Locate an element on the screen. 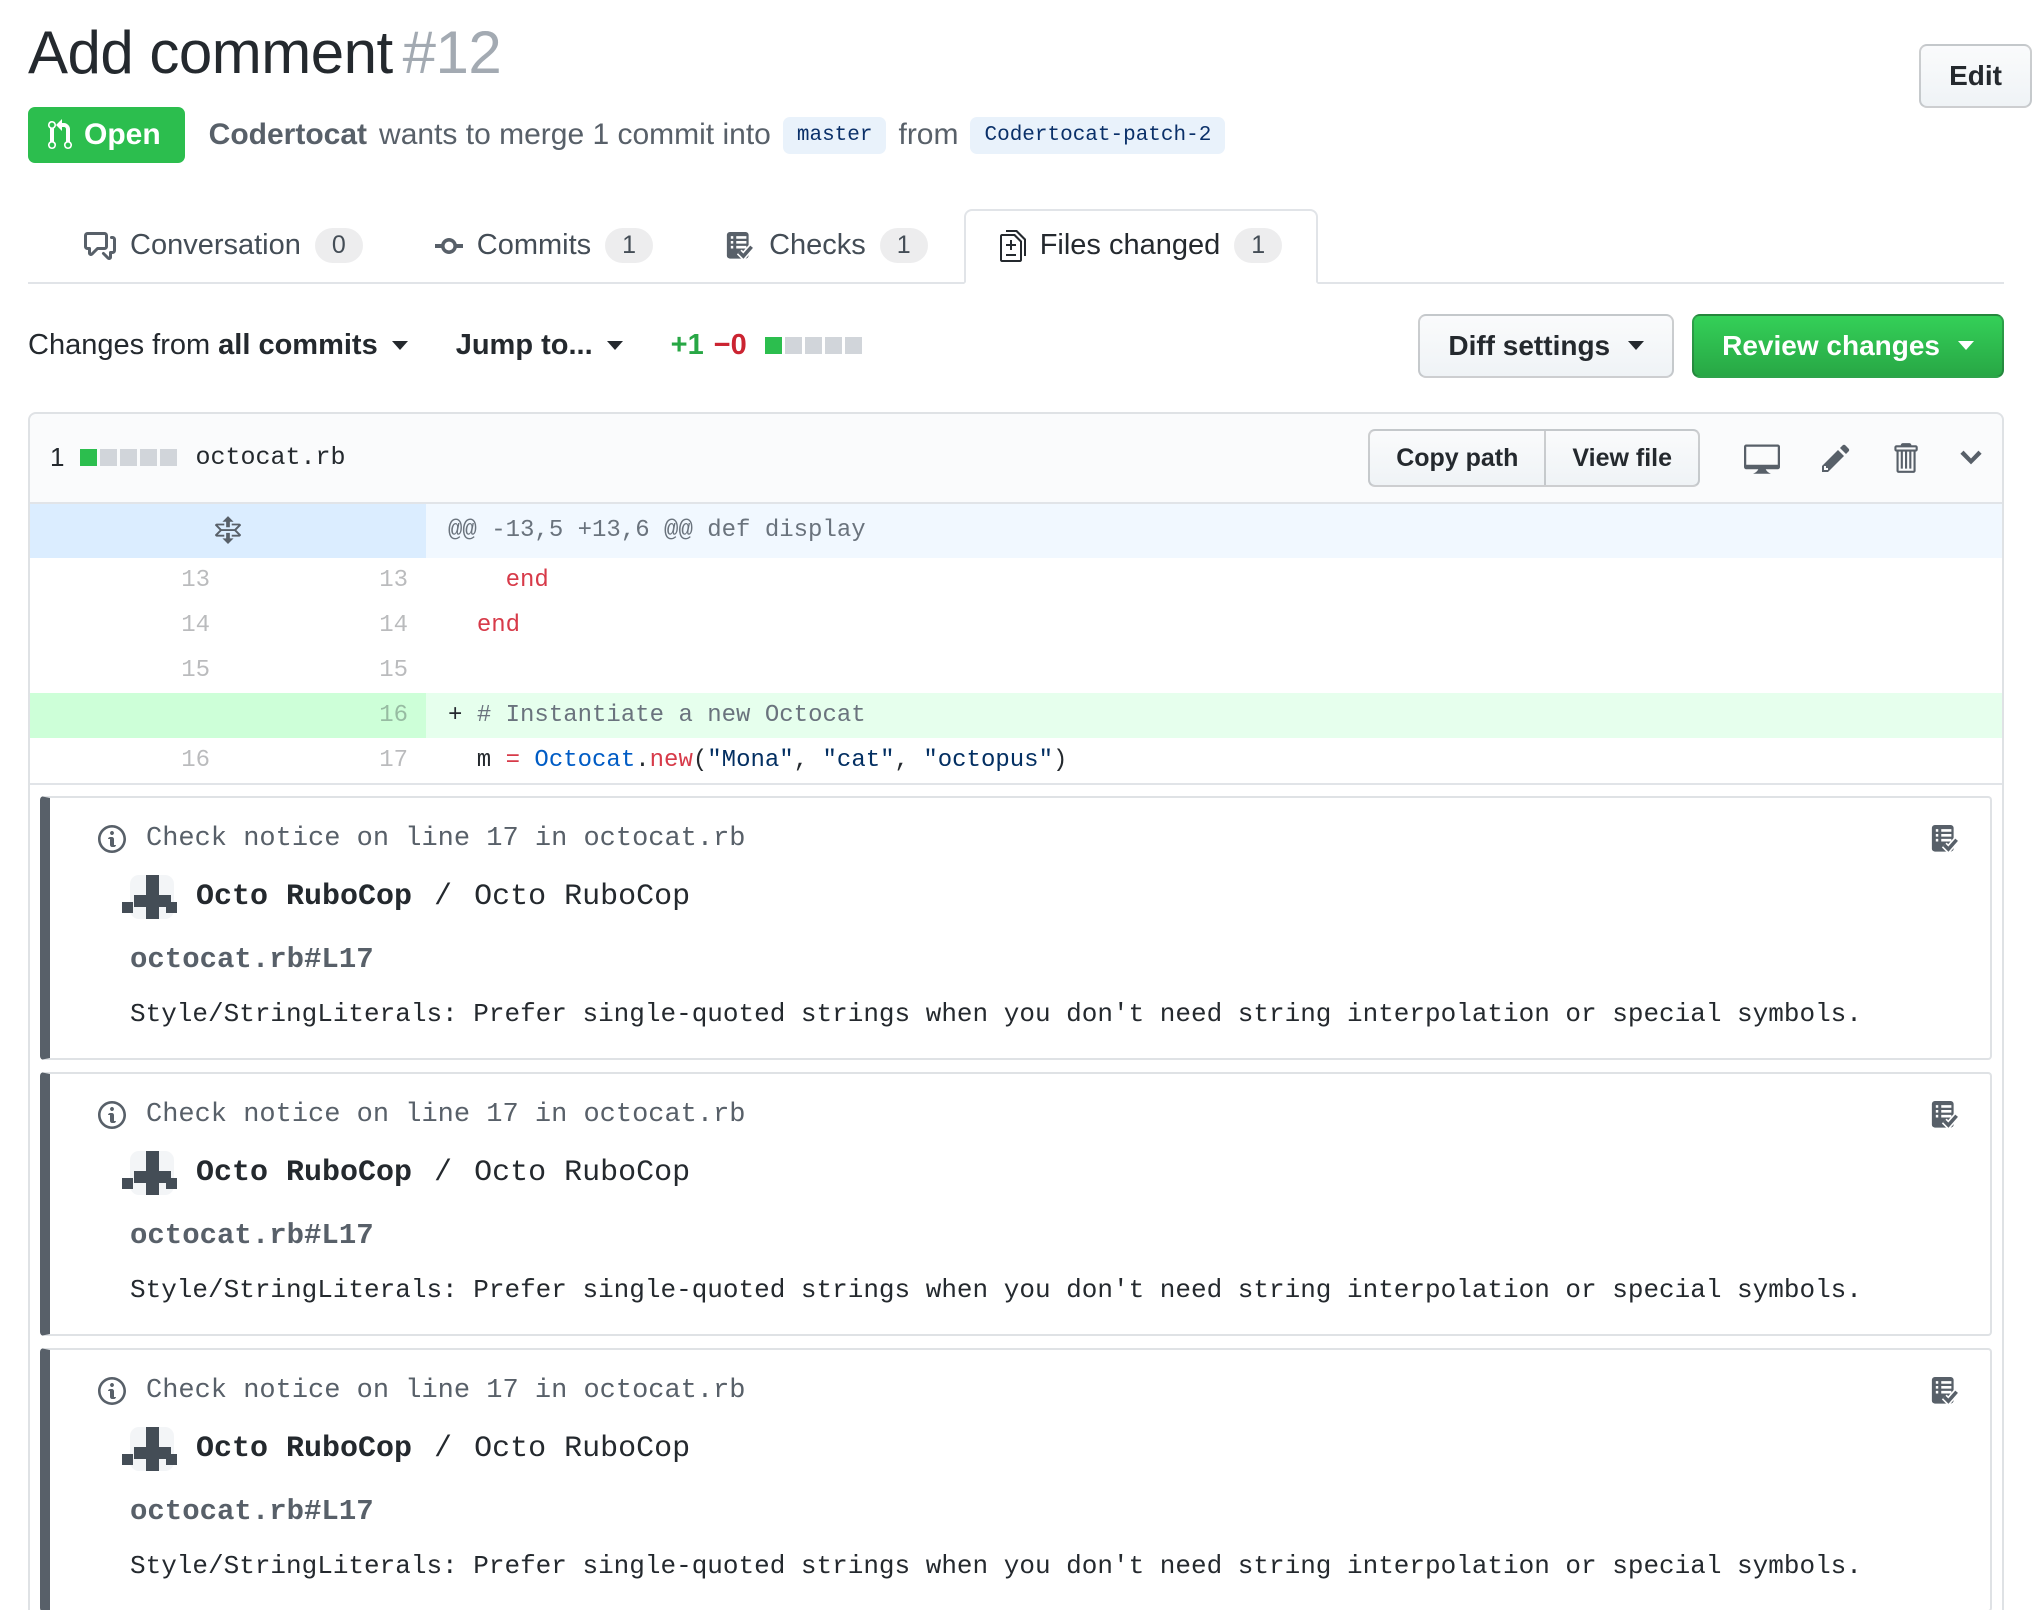 Image resolution: width=2032 pixels, height=1610 pixels. changes-from-label: Changes from is located at coordinates (119, 345).